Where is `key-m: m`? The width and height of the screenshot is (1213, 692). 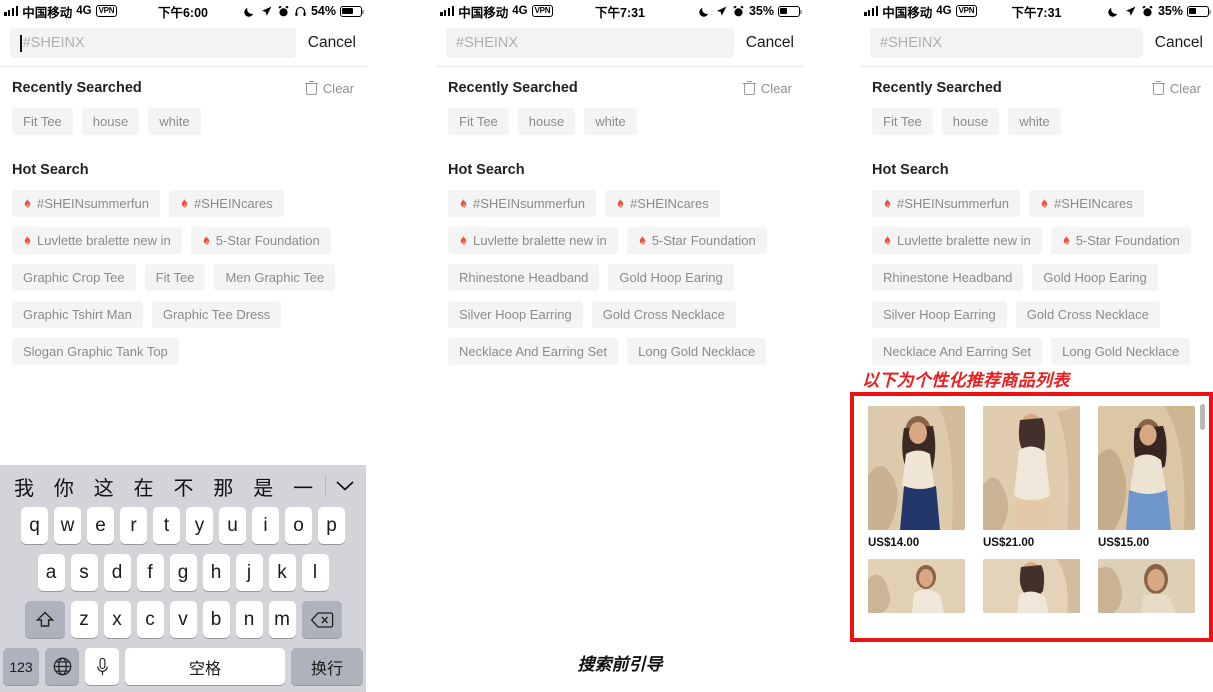 key-m: m is located at coordinates (282, 619).